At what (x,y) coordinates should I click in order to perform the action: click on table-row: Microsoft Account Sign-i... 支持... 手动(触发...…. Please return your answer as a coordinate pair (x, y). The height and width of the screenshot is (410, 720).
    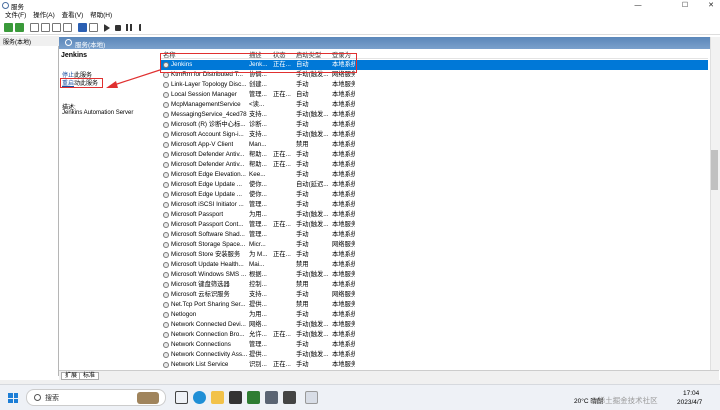
    Looking at the image, I should click on (434, 135).